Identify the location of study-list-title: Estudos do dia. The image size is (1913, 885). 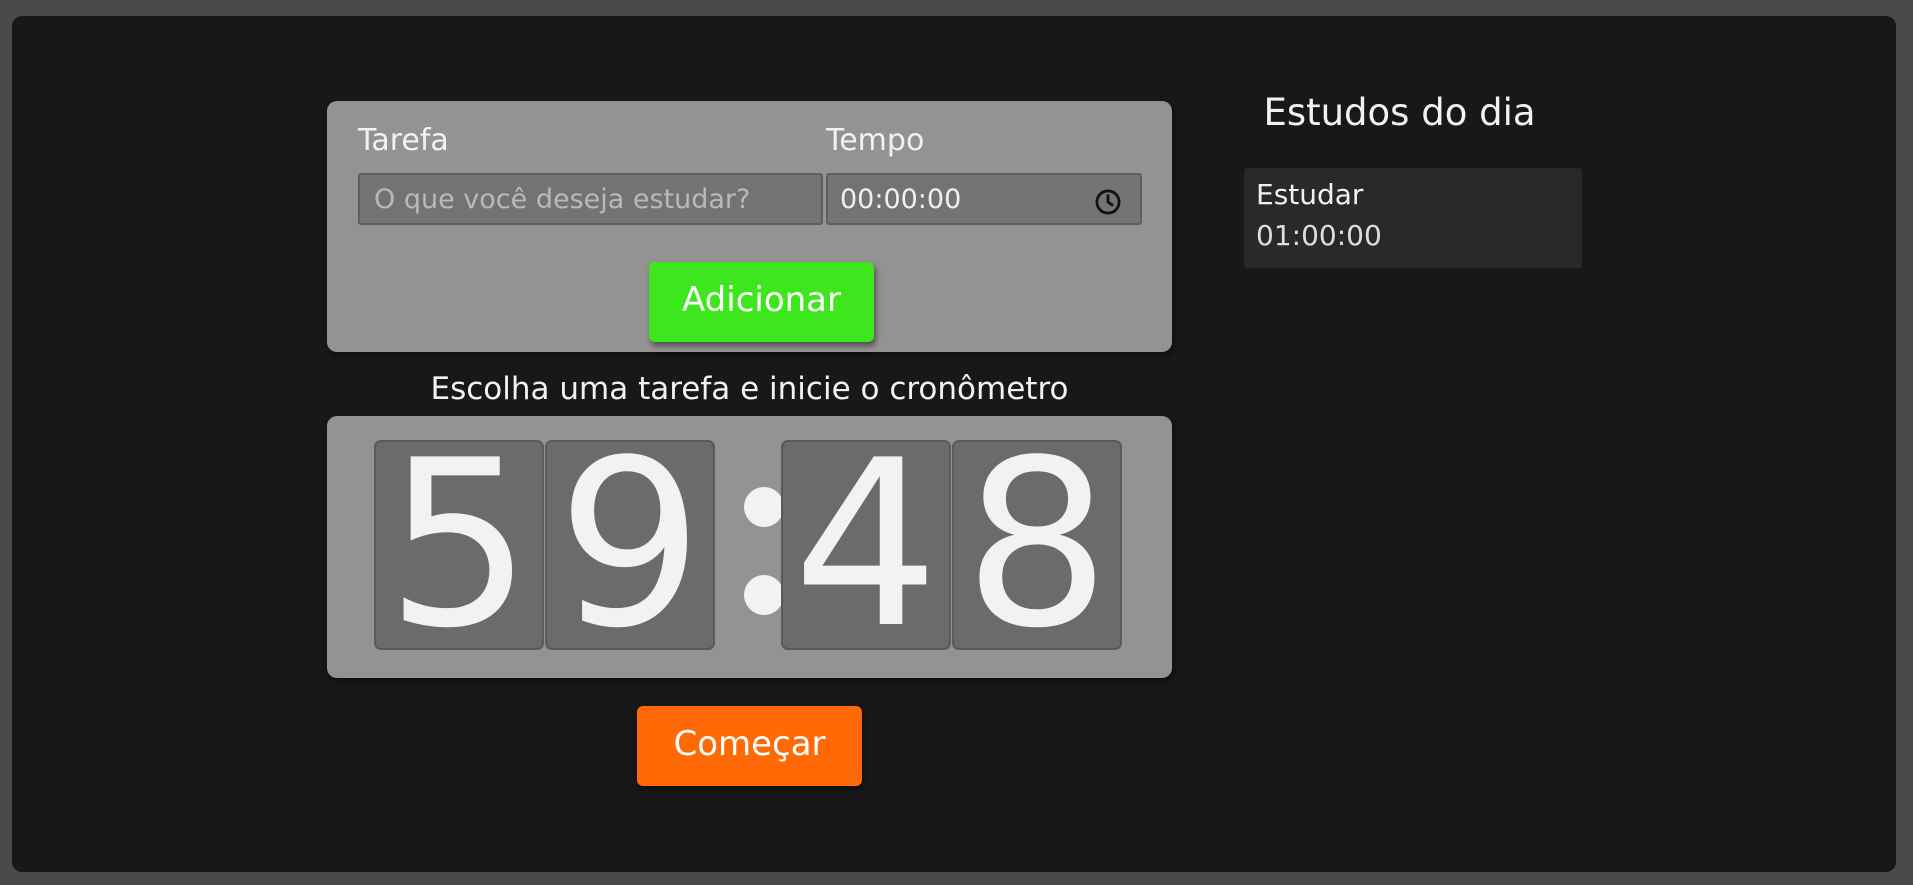
(1399, 112).